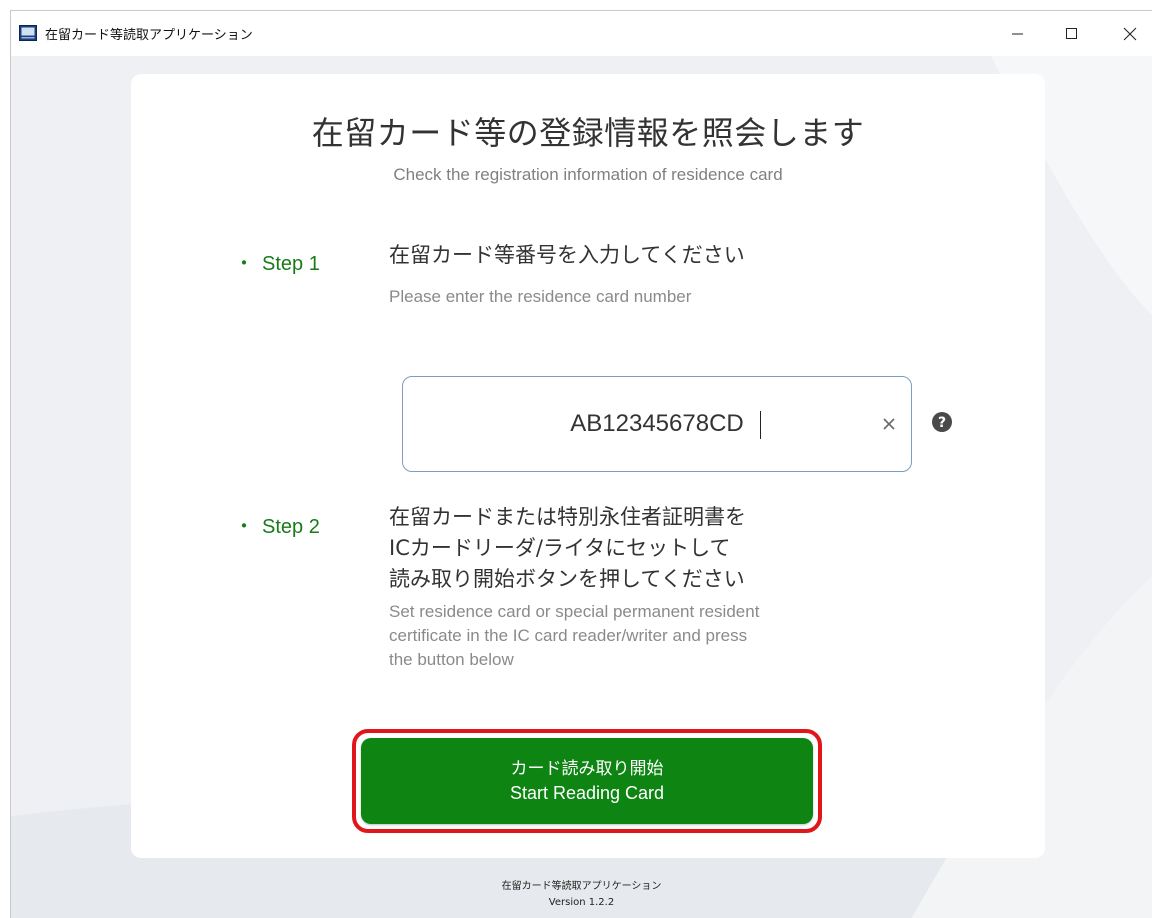  I want to click on app-window-icon, so click(28, 33).